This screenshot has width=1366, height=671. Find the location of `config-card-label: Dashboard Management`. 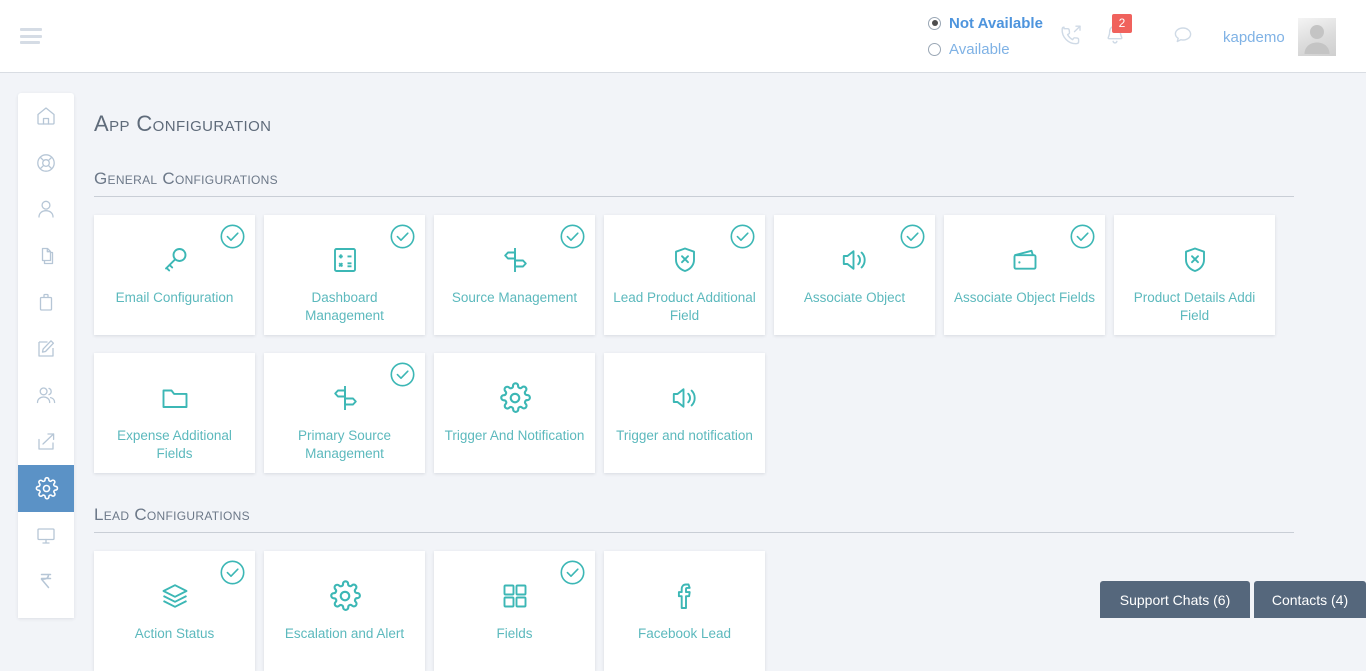

config-card-label: Dashboard Management is located at coordinates (345, 307).